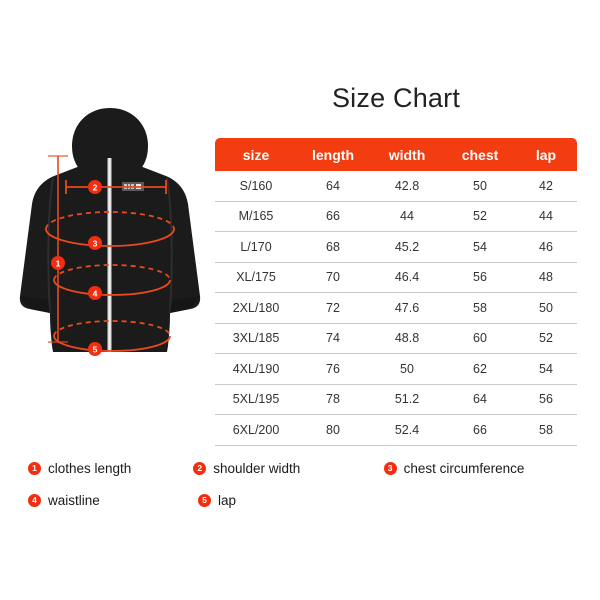 Image resolution: width=600 pixels, height=600 pixels. I want to click on cell-width: 42.8, so click(407, 186).